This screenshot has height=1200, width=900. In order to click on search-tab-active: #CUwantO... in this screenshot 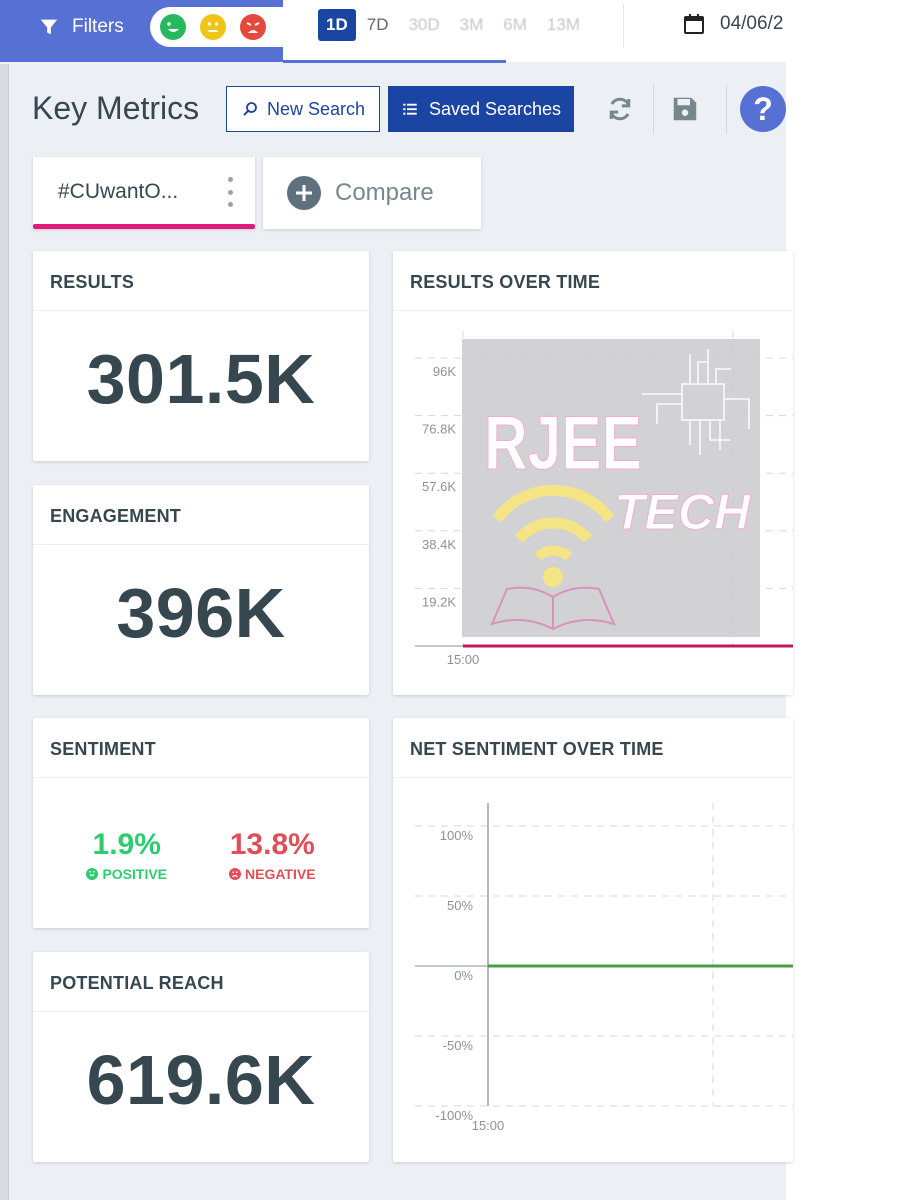, I will do `click(144, 193)`.